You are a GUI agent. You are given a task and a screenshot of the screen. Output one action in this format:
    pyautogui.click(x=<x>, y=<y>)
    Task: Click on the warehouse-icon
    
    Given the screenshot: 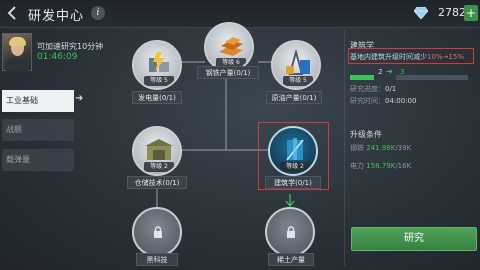 What is the action you would take?
    pyautogui.click(x=159, y=149)
    